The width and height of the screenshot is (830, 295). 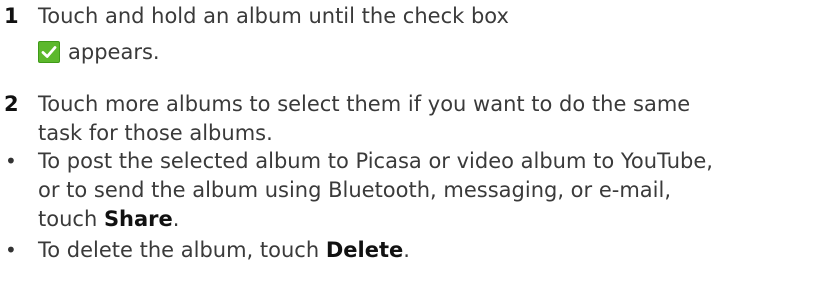 What do you see at coordinates (11, 104) in the screenshot?
I see `step-number: 2` at bounding box center [11, 104].